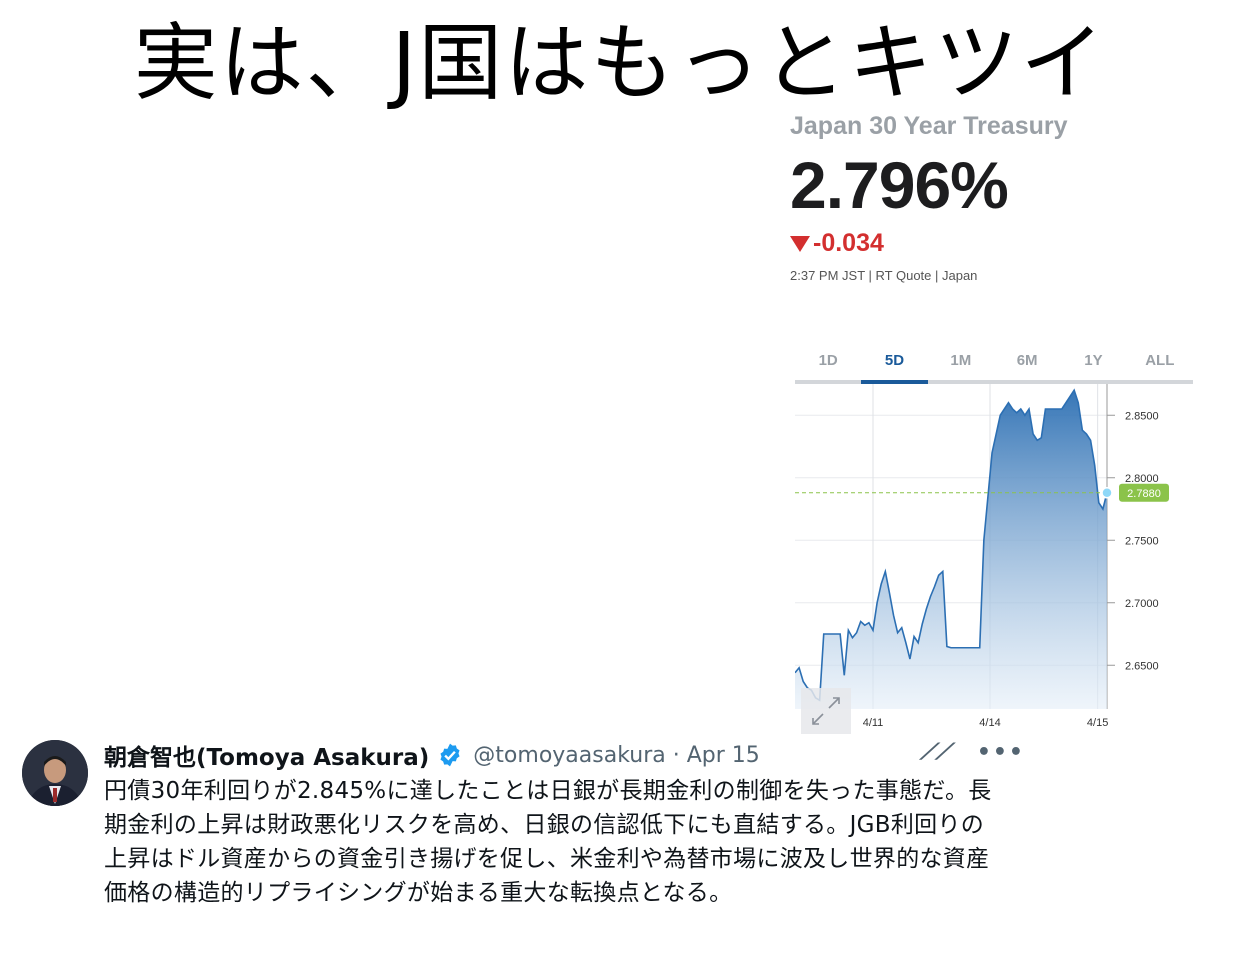 The width and height of the screenshot is (1240, 965). Describe the element at coordinates (1107, 493) in the screenshot. I see `current-point` at that location.